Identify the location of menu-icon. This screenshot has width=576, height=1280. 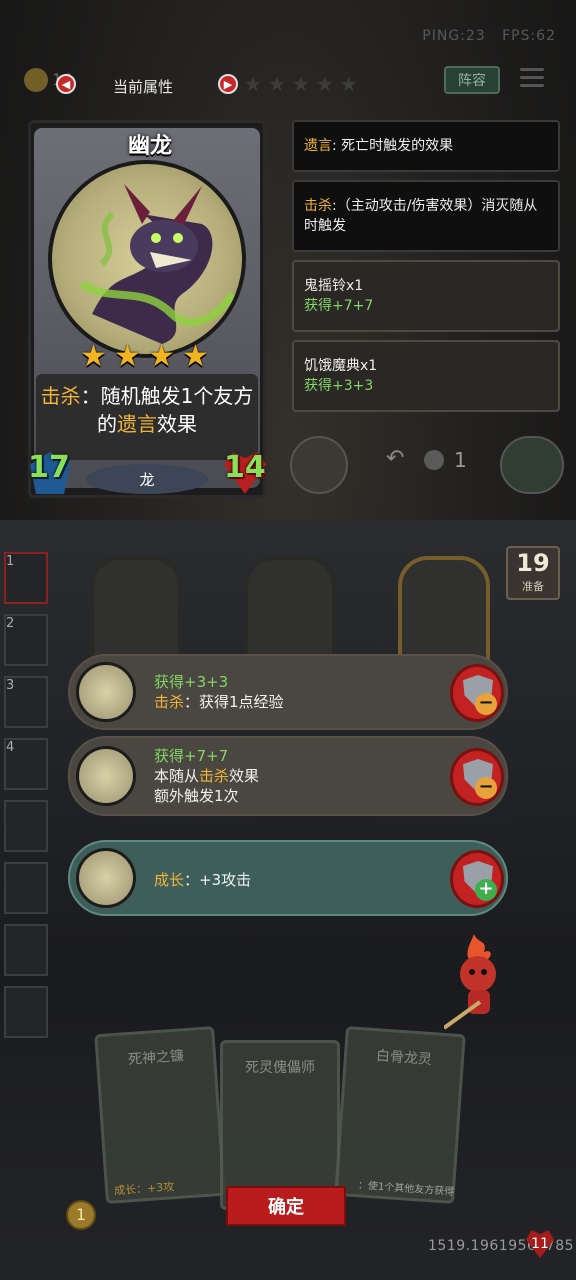
(532, 79).